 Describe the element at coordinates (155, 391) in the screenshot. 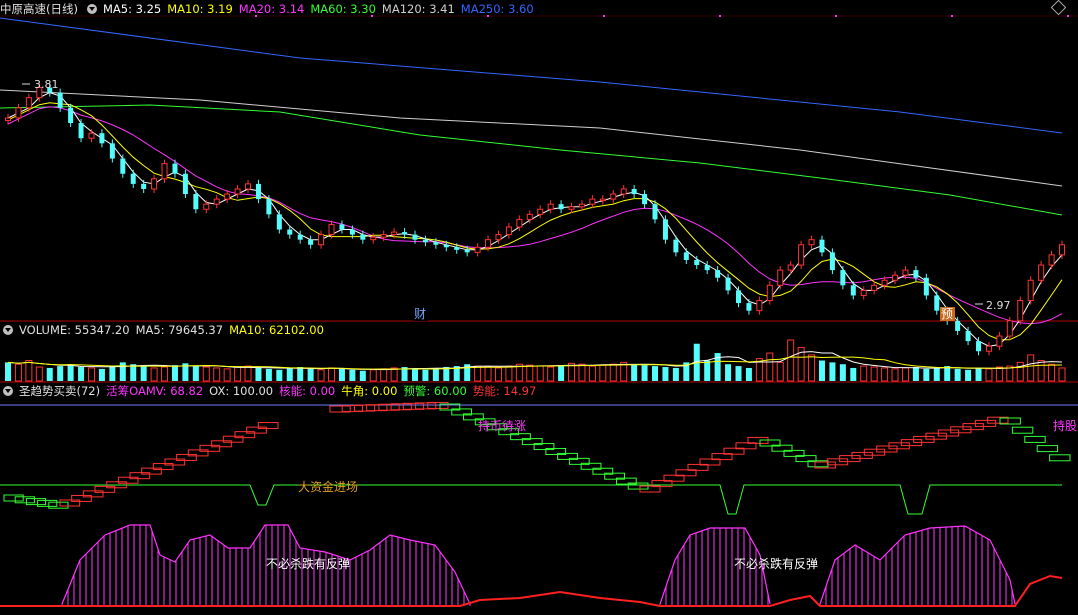

I see `indicator-label-1: 活筹OAMV: 68.82` at that location.